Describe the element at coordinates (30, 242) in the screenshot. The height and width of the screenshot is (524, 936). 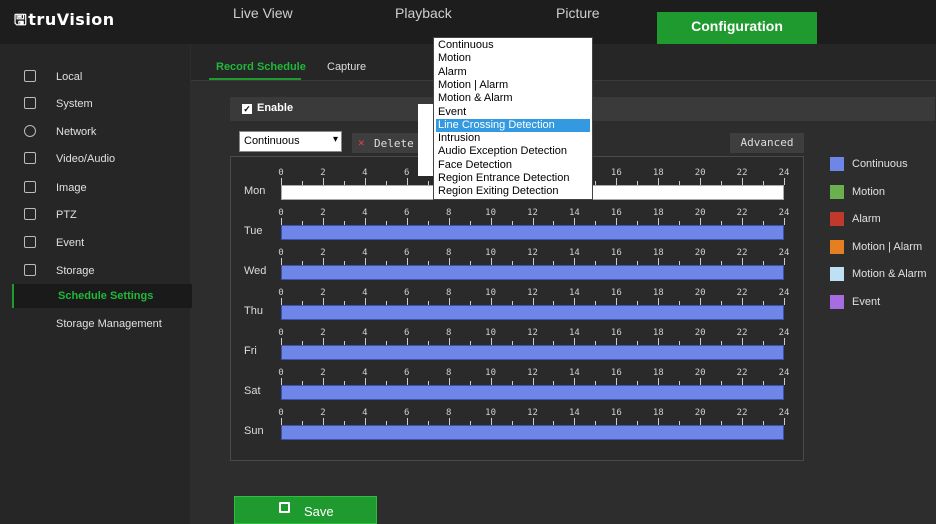
I see `event-icon` at that location.